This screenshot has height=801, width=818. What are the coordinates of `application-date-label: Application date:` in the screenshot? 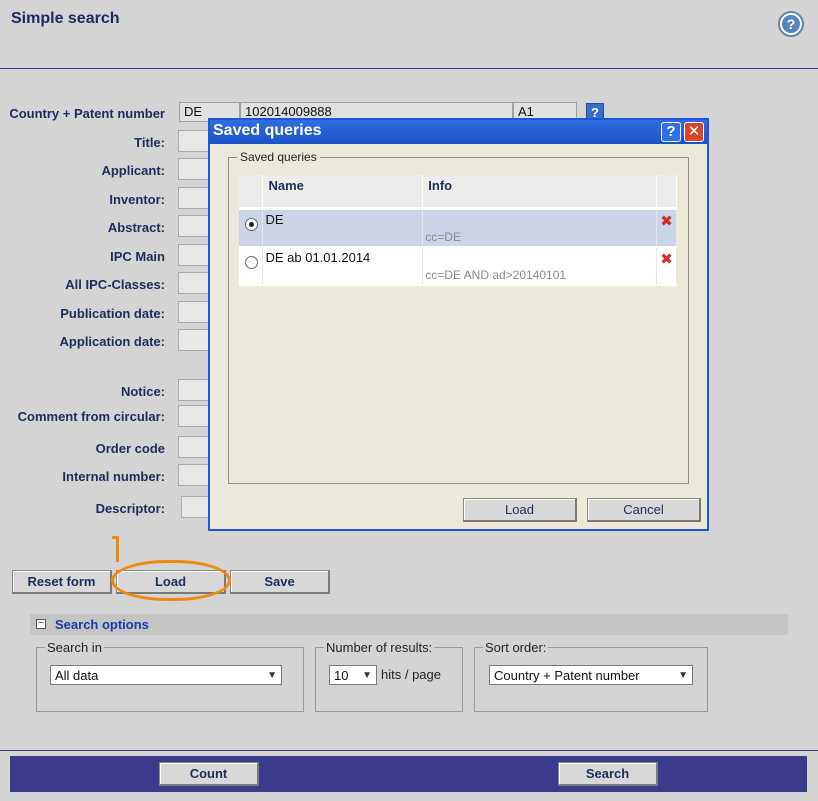 It's located at (112, 341).